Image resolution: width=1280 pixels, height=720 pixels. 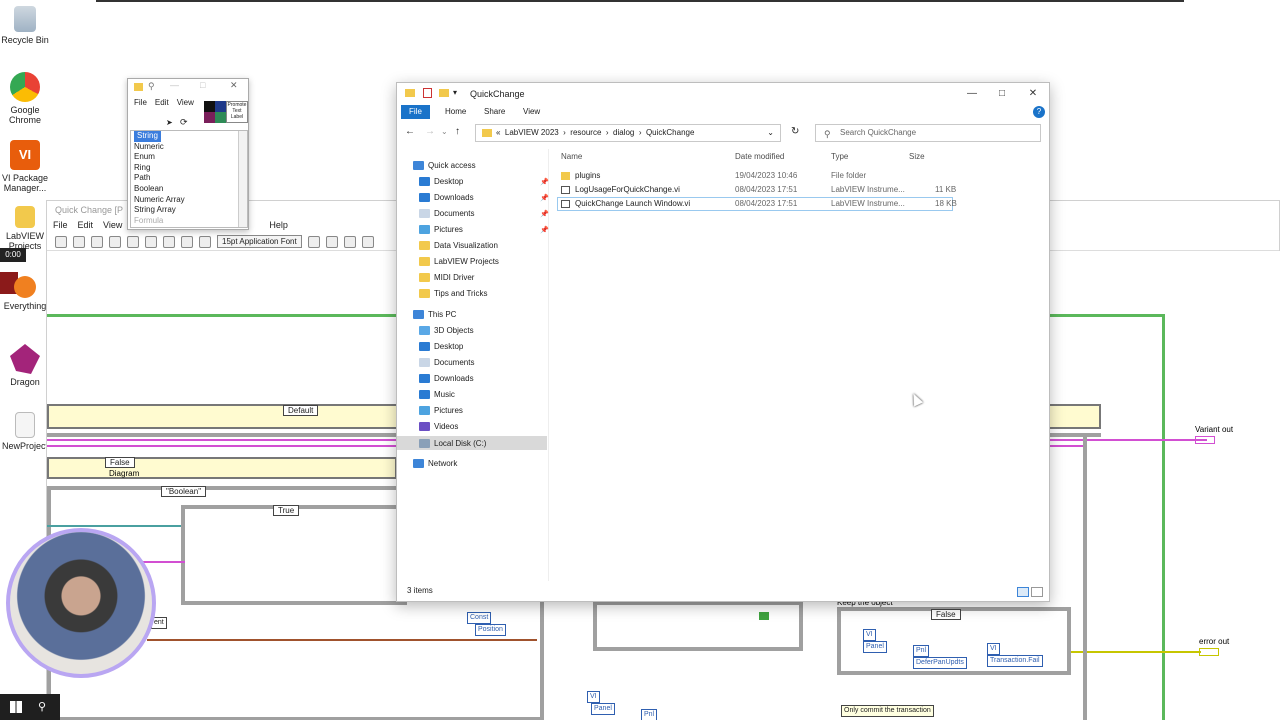 What do you see at coordinates (603, 709) in the screenshot?
I see `panel-property-node-2: Panel` at bounding box center [603, 709].